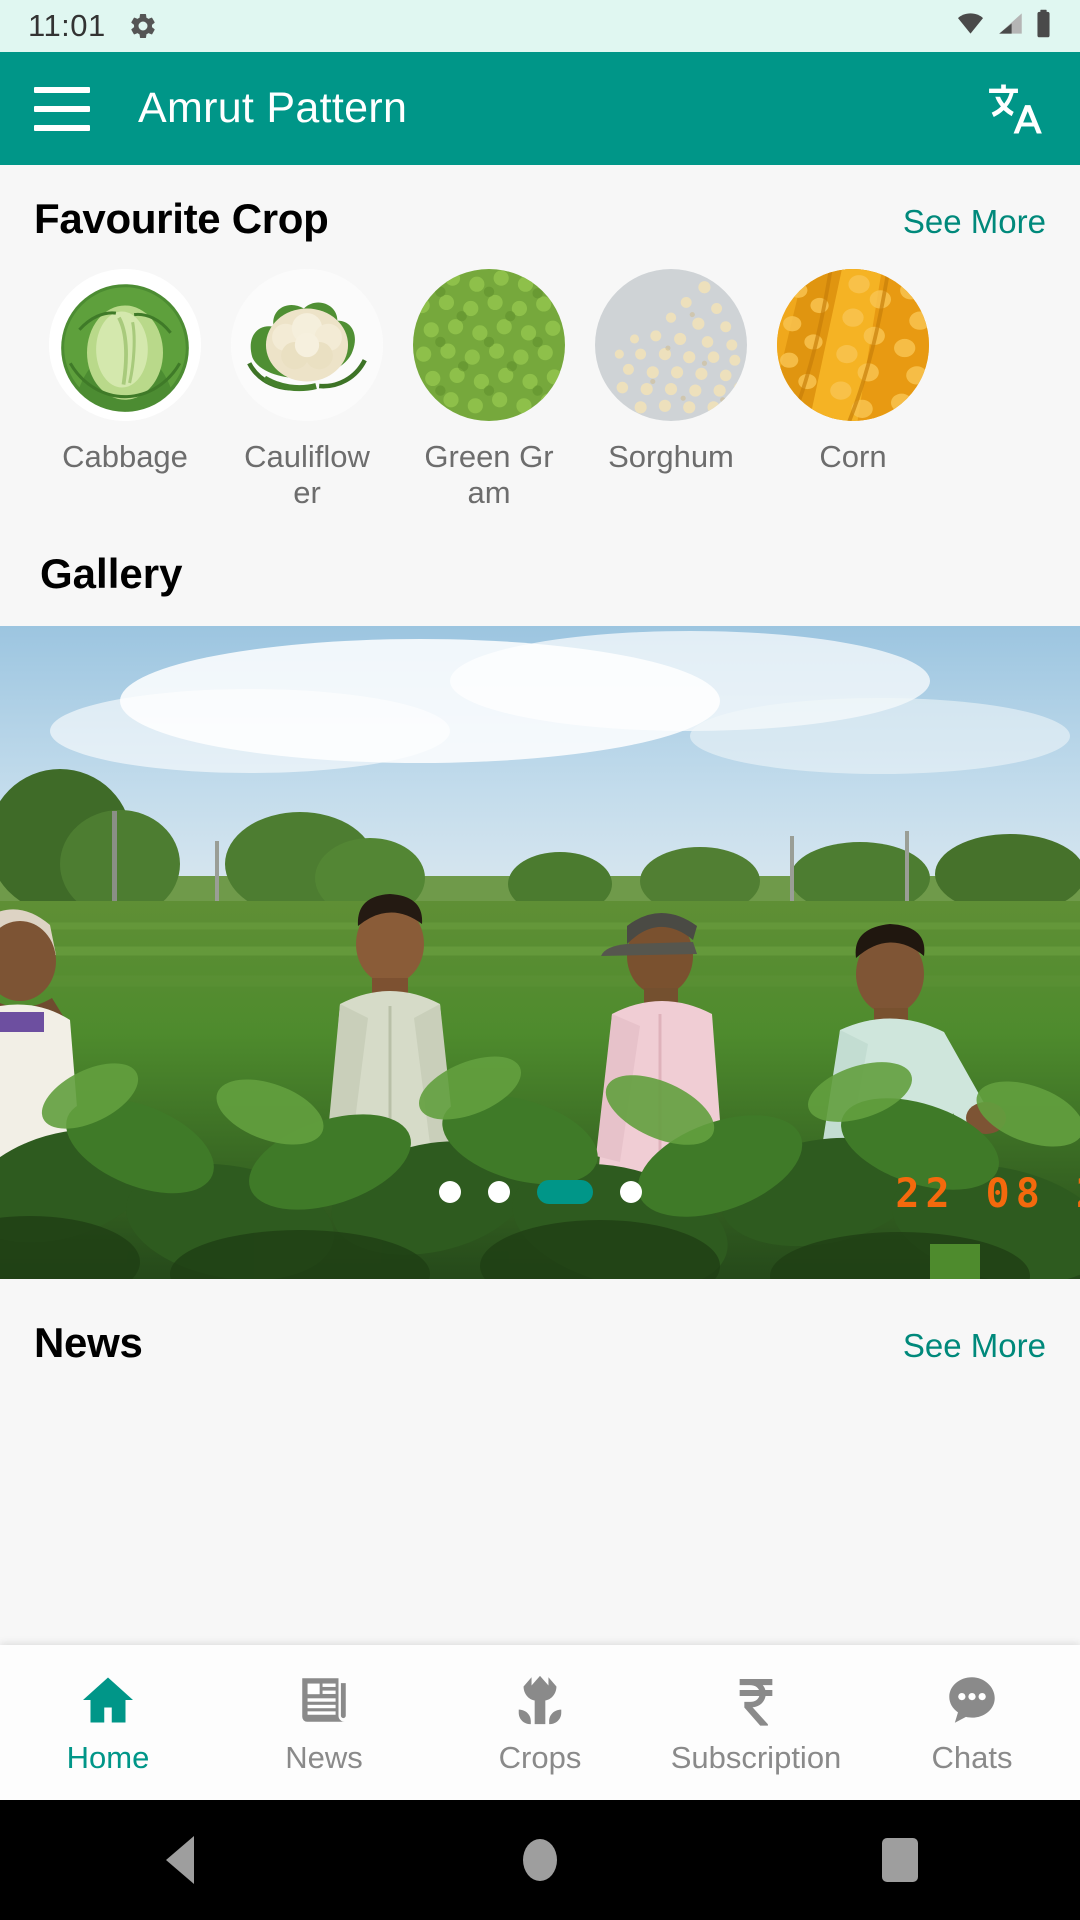  What do you see at coordinates (900, 1860) in the screenshot?
I see `recents-square-icon` at bounding box center [900, 1860].